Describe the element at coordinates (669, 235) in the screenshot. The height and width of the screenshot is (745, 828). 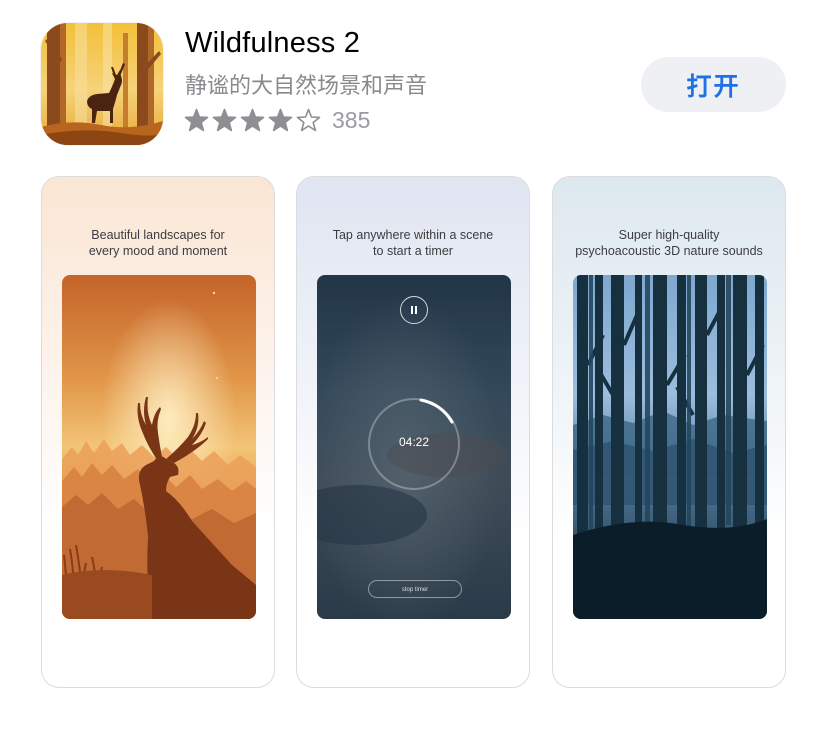
I see `caption-line: Super high-quality` at that location.